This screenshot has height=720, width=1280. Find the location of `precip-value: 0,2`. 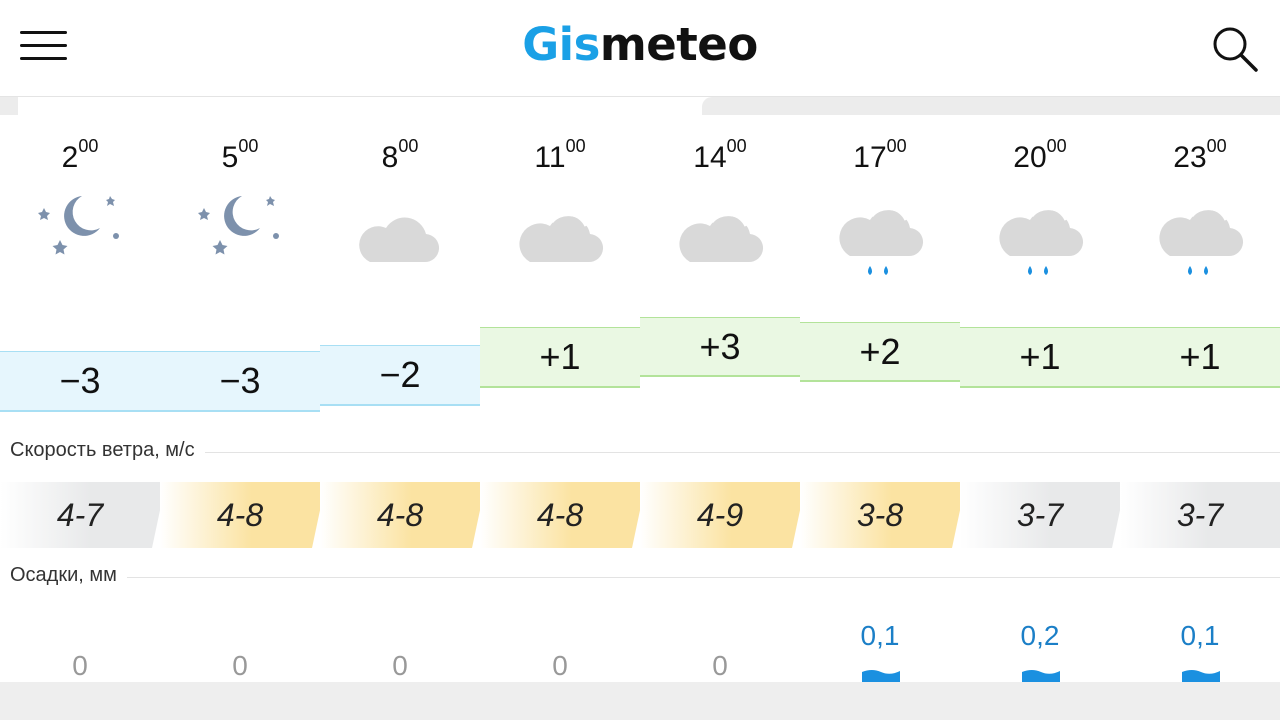

precip-value: 0,2 is located at coordinates (1040, 635).